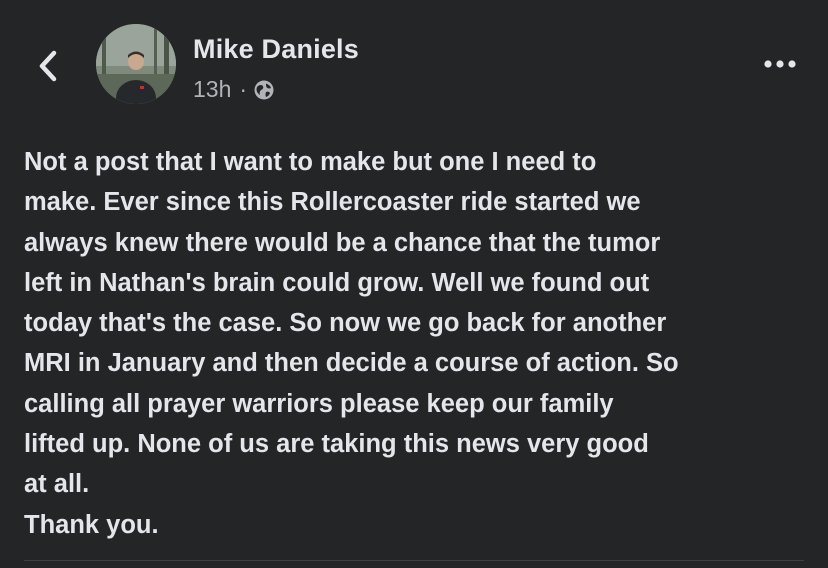 The height and width of the screenshot is (568, 828). Describe the element at coordinates (234, 89) in the screenshot. I see `post-meta: 13h ·` at that location.